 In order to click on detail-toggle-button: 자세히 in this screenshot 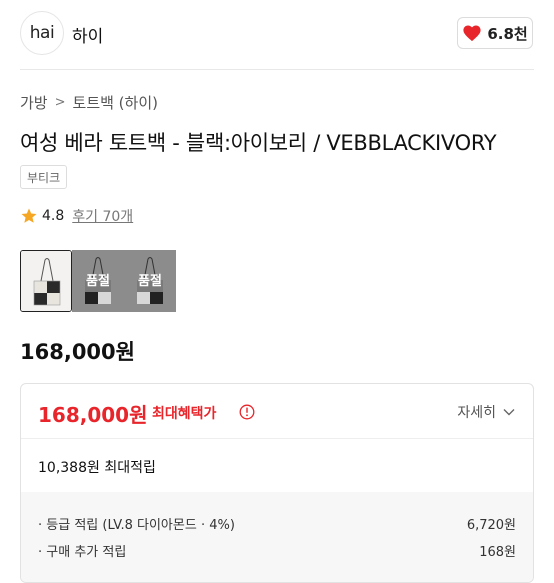, I will do `click(486, 412)`.